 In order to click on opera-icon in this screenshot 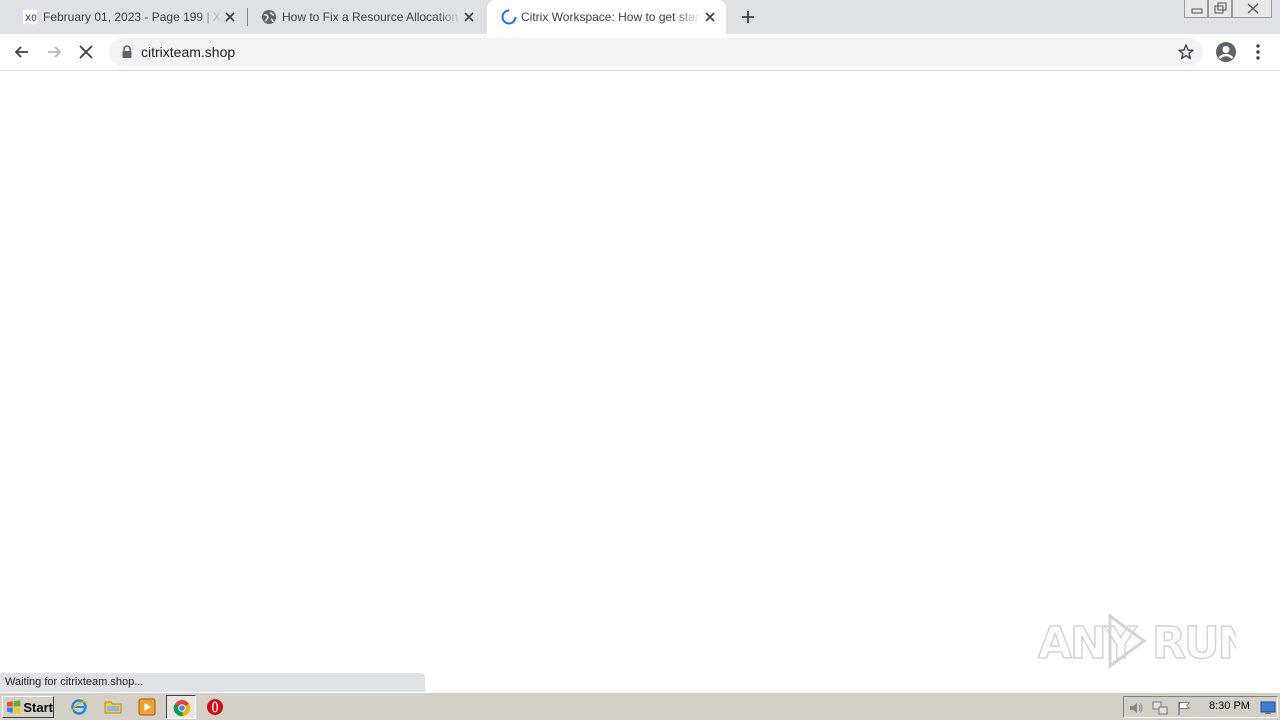, I will do `click(215, 707)`.